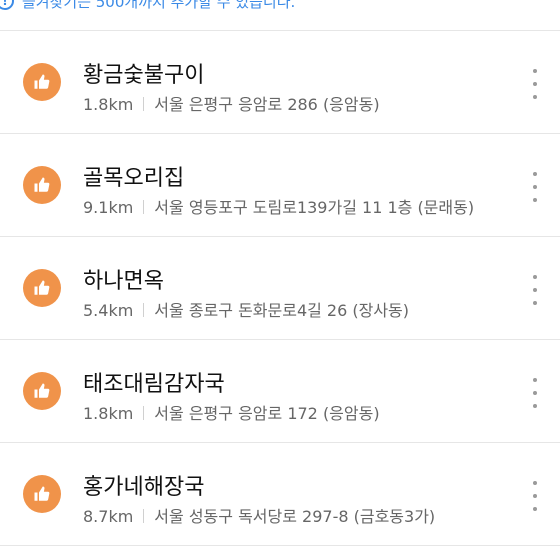 The image size is (560, 560). Describe the element at coordinates (108, 516) in the screenshot. I see `place-distance: 8.7km` at that location.